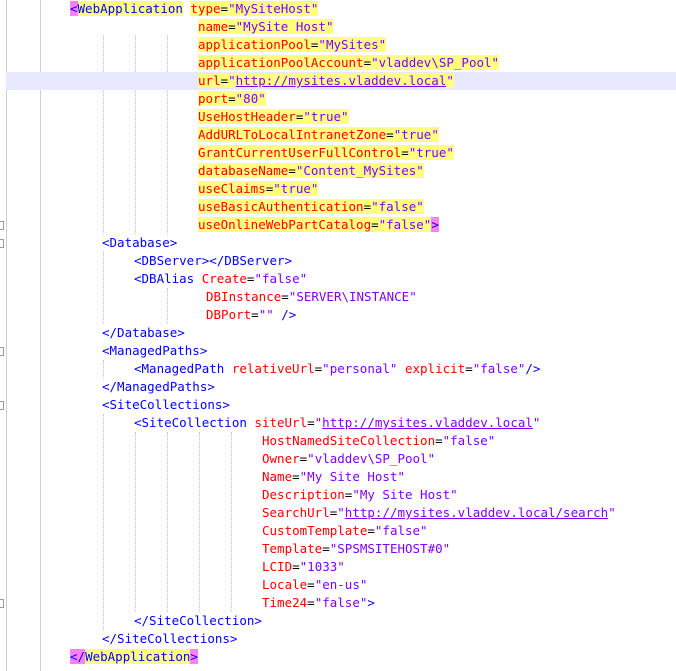  I want to click on code-line: name="MySite Host", so click(266, 27).